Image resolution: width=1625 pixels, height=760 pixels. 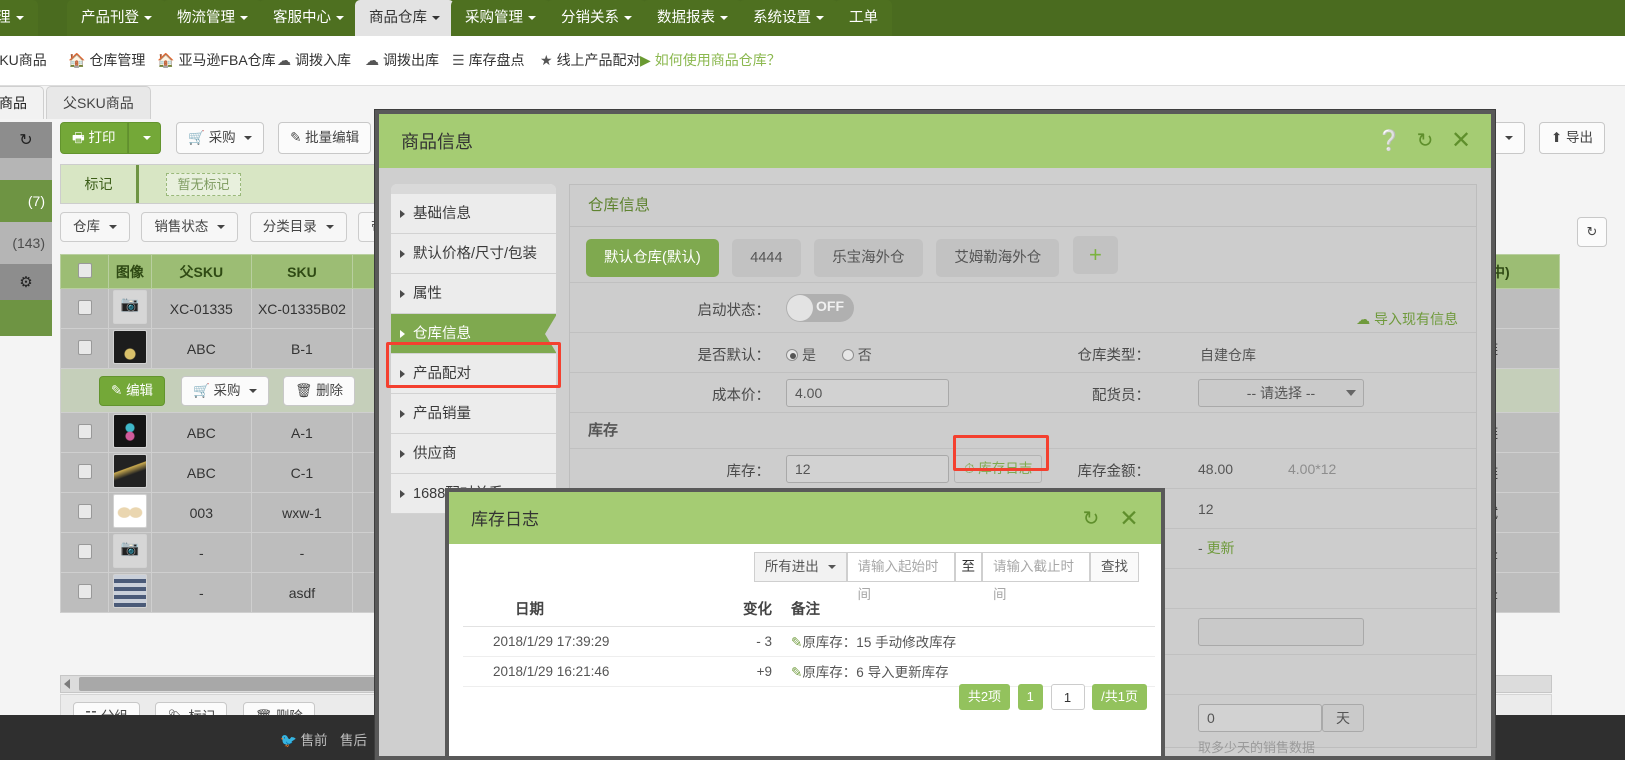 What do you see at coordinates (132, 390) in the screenshot?
I see `row-edit-button: ✎ 编辑` at bounding box center [132, 390].